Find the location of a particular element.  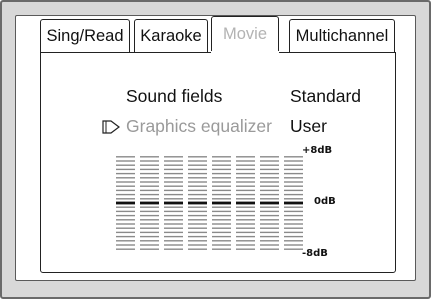

graphics-equalizer-label: Graphics equalizer is located at coordinates (199, 126).